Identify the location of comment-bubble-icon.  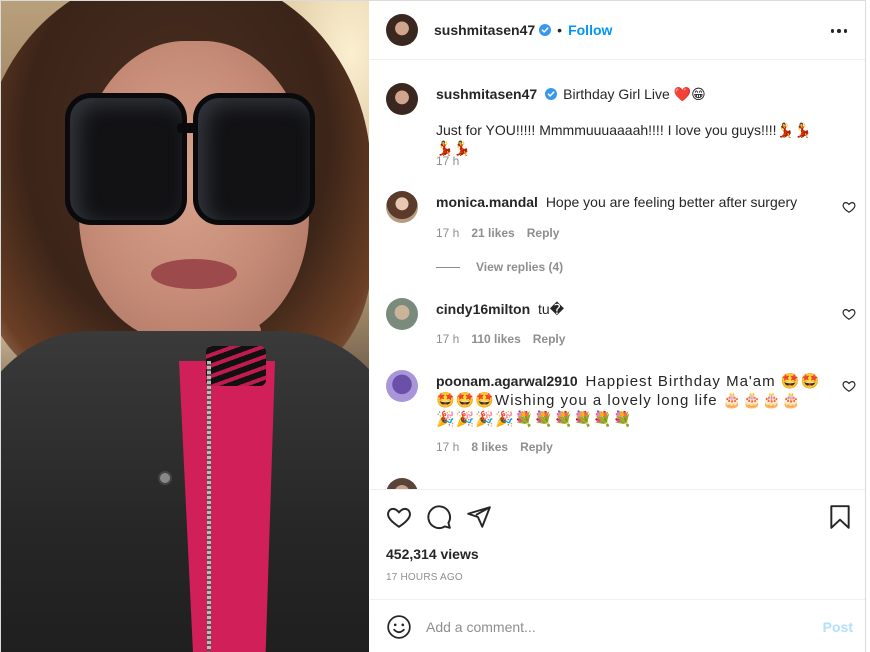
(439, 517).